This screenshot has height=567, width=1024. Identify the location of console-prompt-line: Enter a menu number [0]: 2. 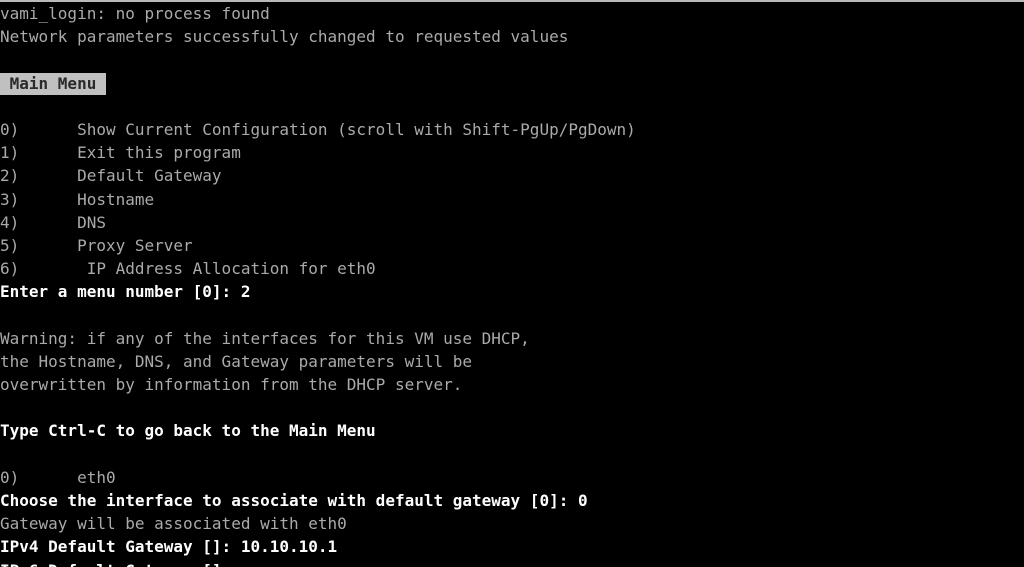
(512, 291).